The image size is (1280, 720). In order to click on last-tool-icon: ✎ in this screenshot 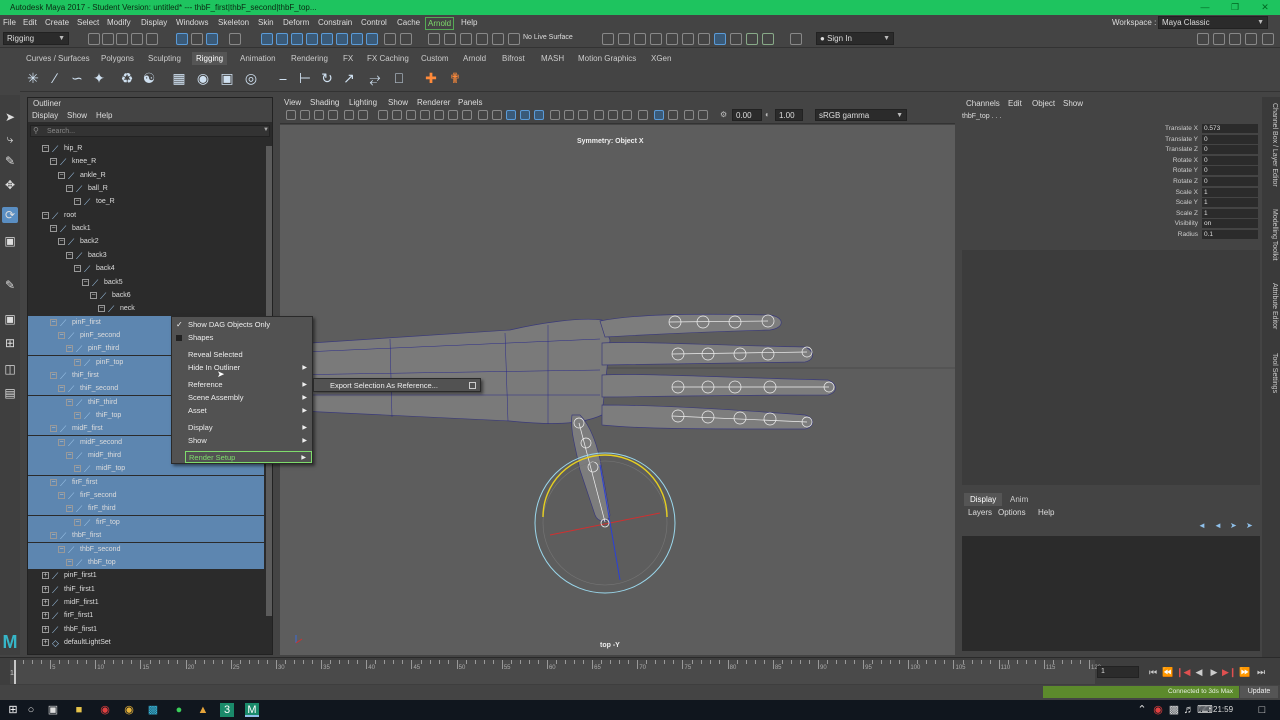, I will do `click(10, 285)`.